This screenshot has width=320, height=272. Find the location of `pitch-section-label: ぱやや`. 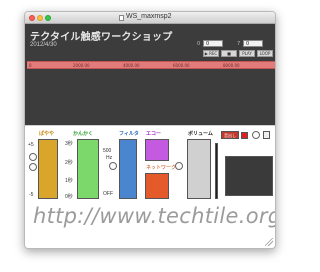

pitch-section-label: ぱやや is located at coordinates (47, 134).